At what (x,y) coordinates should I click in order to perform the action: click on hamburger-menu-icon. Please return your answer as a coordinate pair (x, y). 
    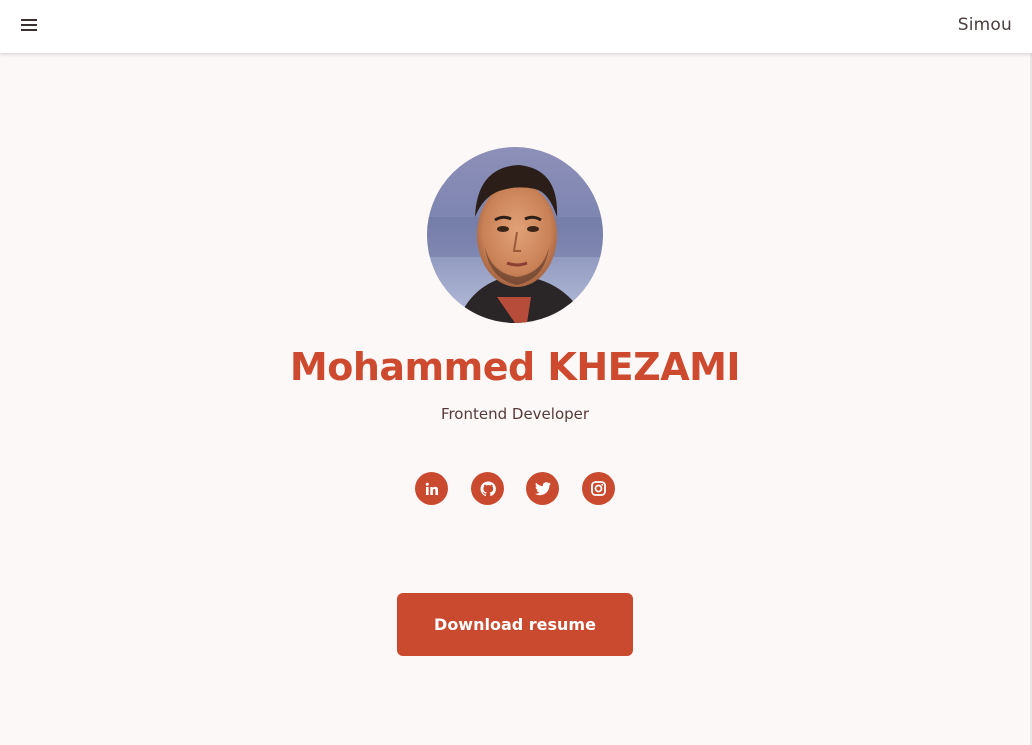
    Looking at the image, I should click on (29, 25).